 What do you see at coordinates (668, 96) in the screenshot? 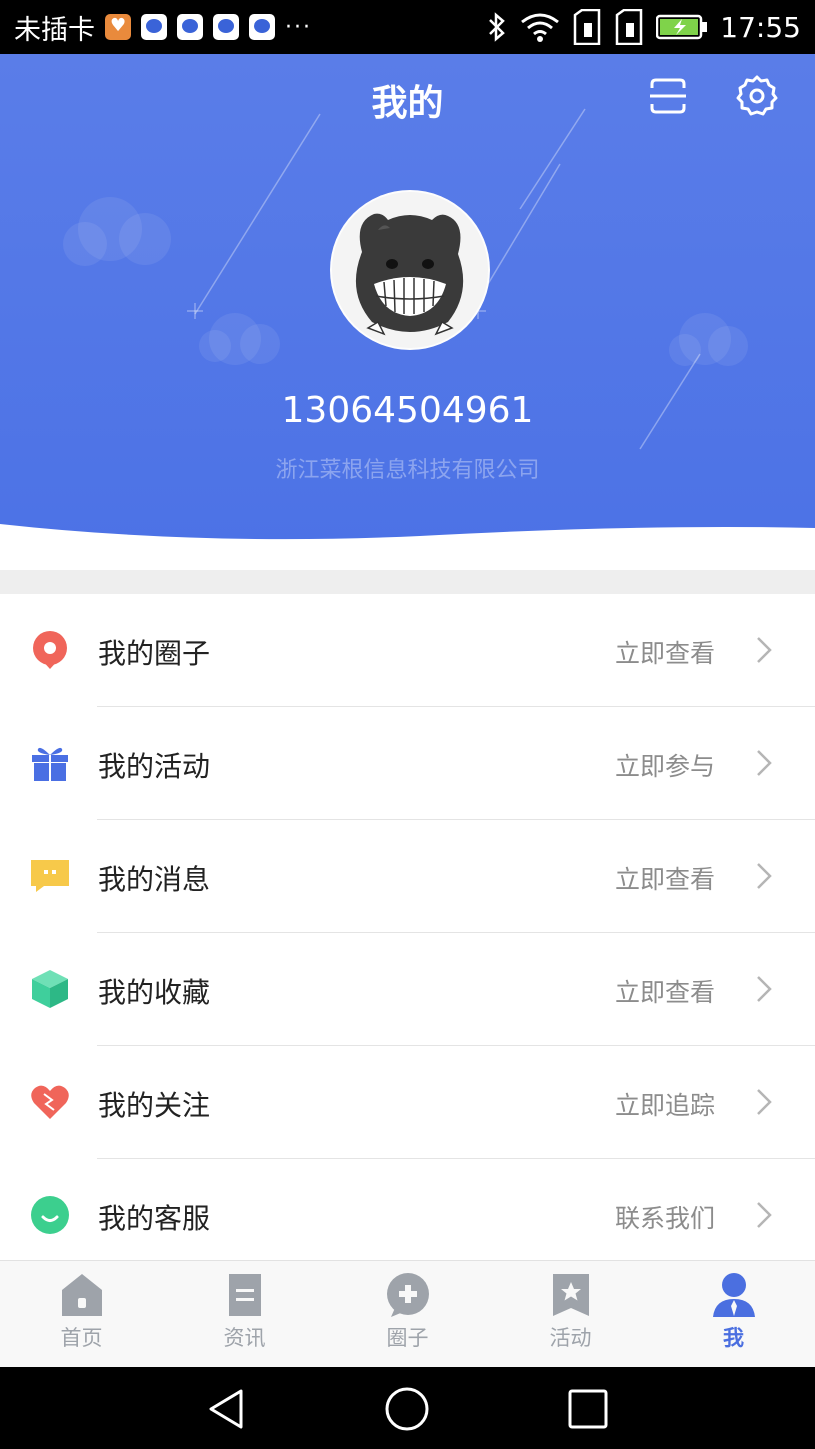
I see `scan-icon` at bounding box center [668, 96].